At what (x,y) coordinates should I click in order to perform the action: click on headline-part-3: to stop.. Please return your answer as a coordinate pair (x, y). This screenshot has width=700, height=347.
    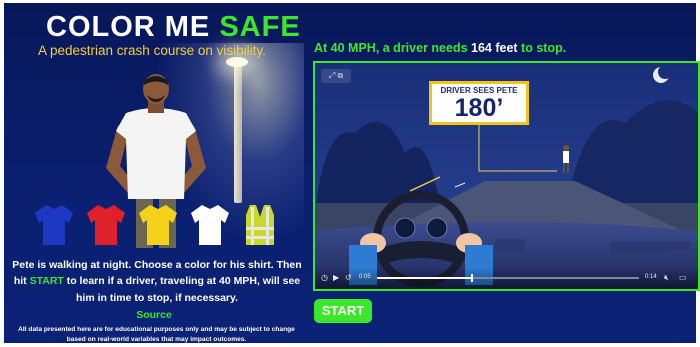
    Looking at the image, I should click on (542, 48).